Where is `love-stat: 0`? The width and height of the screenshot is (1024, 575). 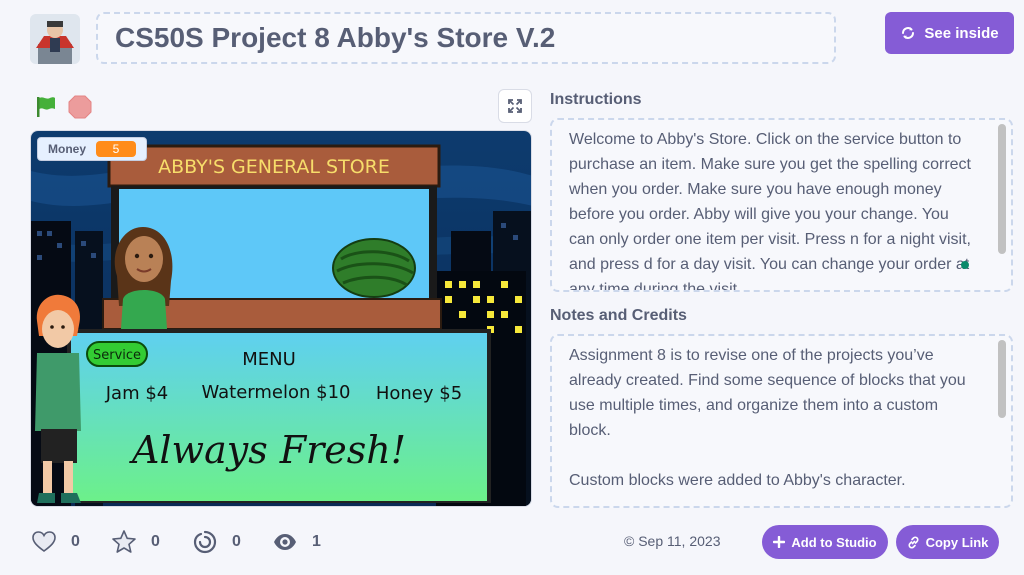
love-stat: 0 is located at coordinates (55, 542).